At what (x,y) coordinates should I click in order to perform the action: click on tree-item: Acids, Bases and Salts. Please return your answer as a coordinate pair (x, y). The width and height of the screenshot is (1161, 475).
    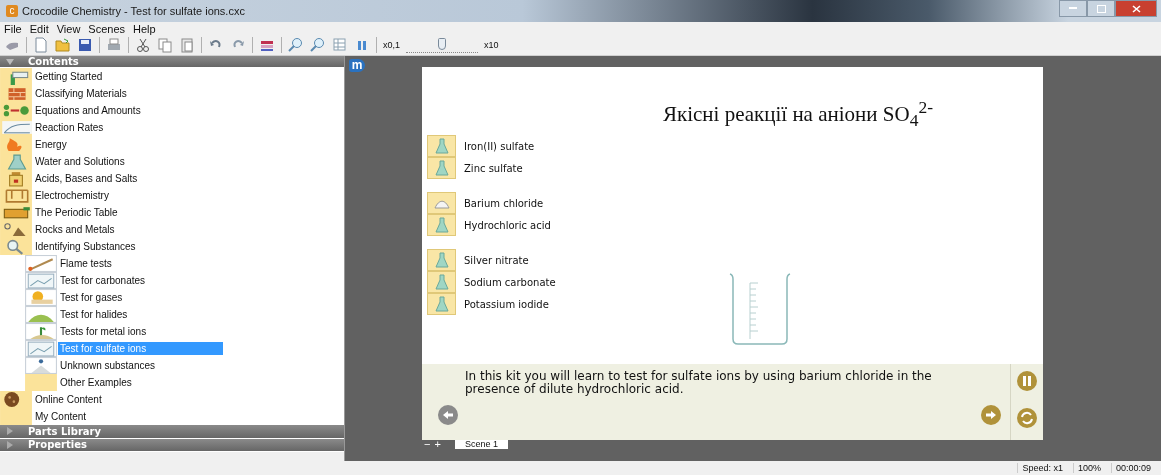
    Looking at the image, I should click on (86, 178).